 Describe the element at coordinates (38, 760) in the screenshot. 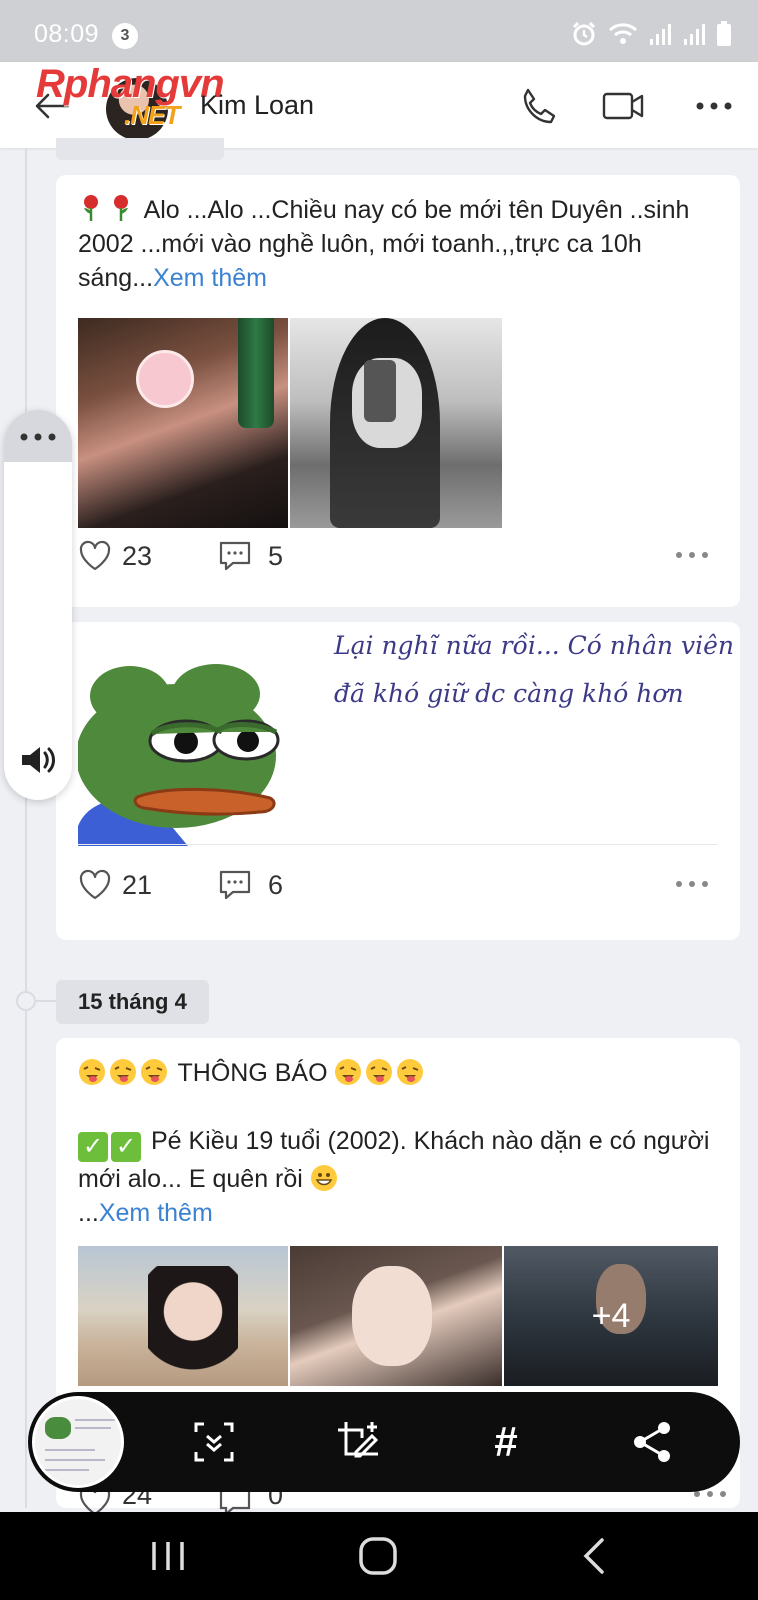

I see `volume-icon` at that location.